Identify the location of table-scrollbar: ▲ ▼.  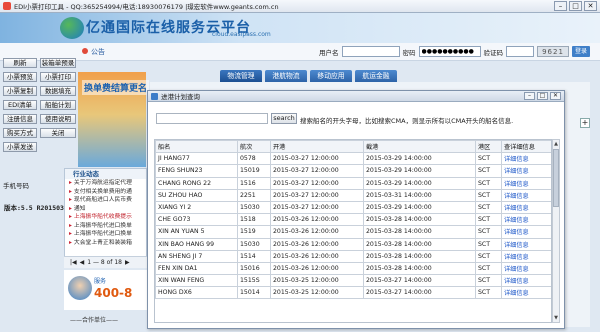
(556, 231).